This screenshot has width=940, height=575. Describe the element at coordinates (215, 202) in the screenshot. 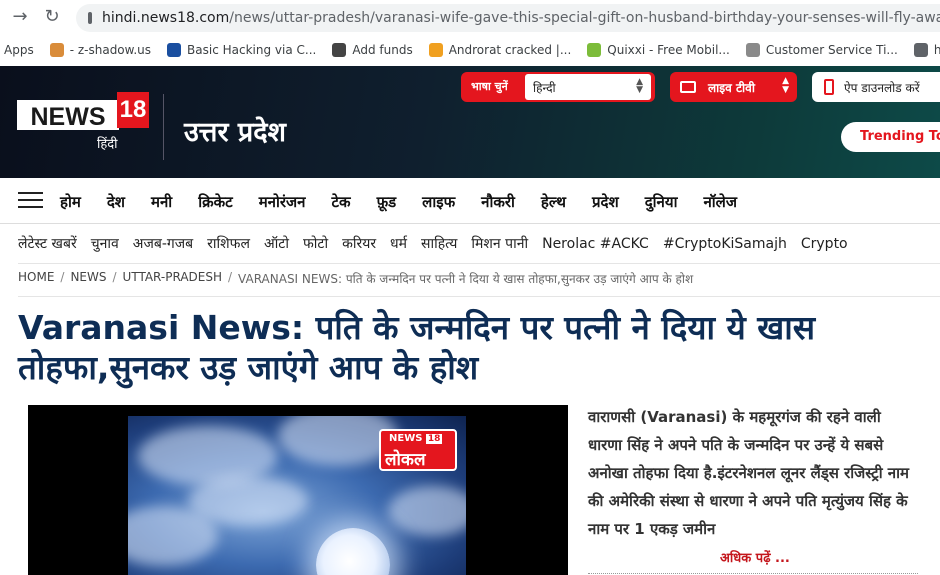

I see `main-nav-item: क्रिकेट` at that location.